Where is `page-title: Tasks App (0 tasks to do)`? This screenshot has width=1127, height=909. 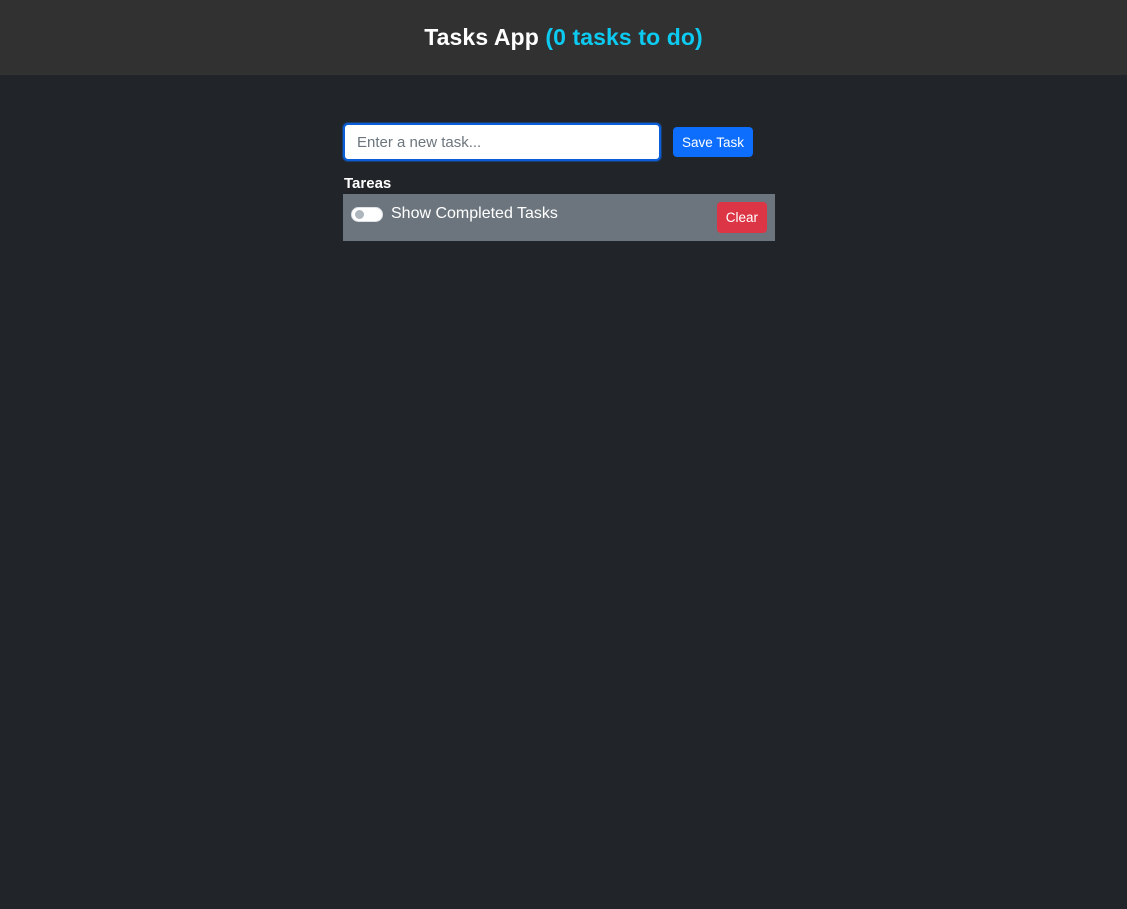
page-title: Tasks App (0 tasks to do) is located at coordinates (563, 37).